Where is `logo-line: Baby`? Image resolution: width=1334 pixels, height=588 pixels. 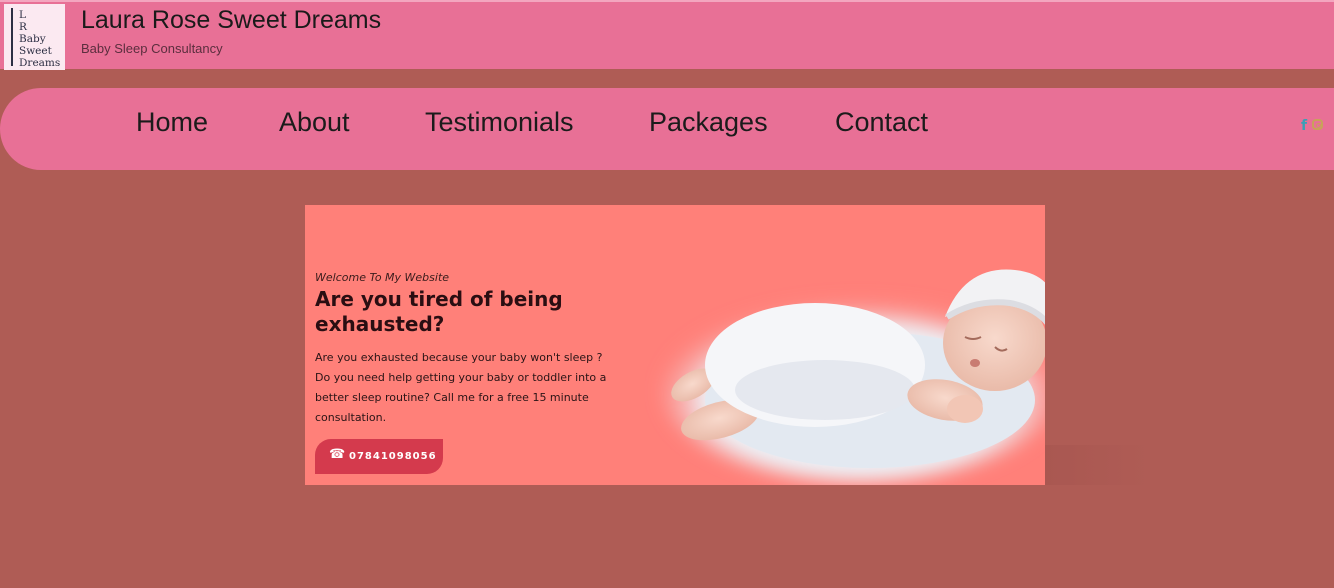 logo-line: Baby is located at coordinates (32, 39).